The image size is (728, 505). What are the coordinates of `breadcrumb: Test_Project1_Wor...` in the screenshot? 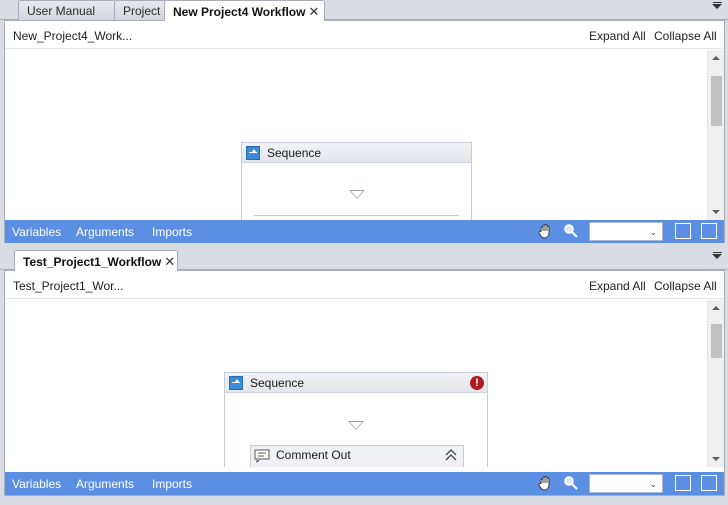 It's located at (68, 286).